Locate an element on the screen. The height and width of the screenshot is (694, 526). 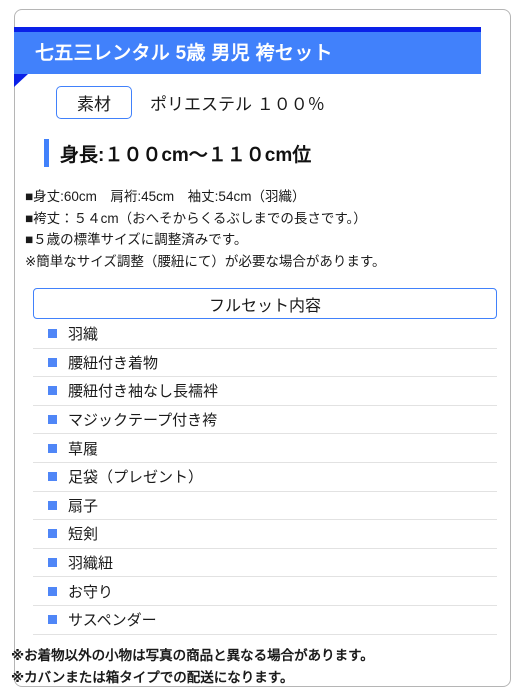
banner-body: 七五三レンタル 5歳 男児 袴セット is located at coordinates (247, 53).